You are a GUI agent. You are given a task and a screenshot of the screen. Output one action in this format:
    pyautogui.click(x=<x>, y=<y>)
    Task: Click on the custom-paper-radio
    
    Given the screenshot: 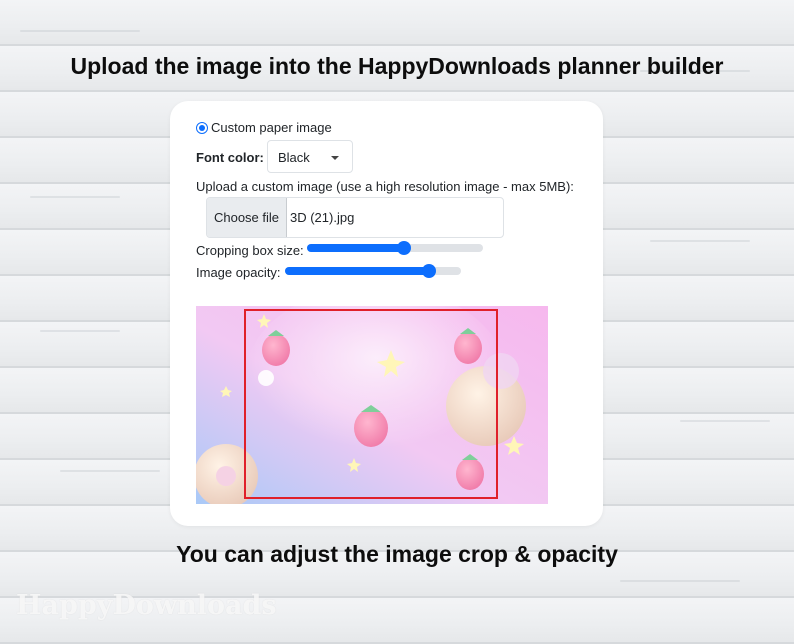 What is the action you would take?
    pyautogui.click(x=202, y=128)
    